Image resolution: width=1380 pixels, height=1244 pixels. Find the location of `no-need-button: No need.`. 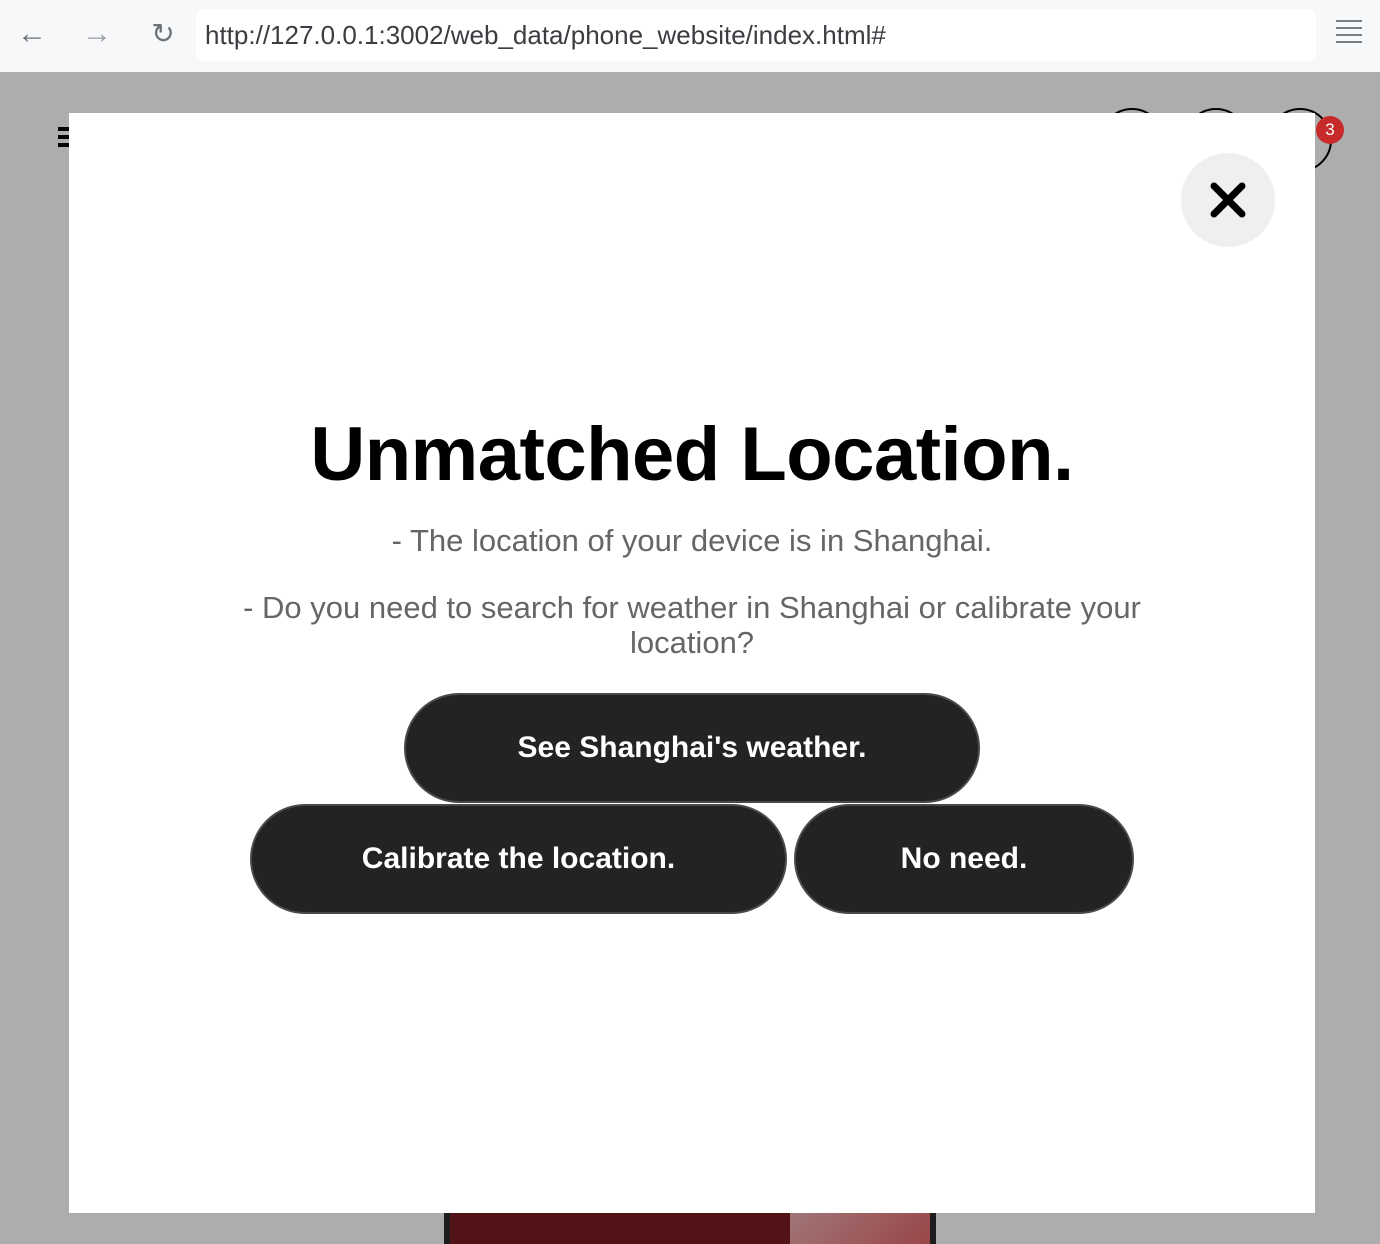

no-need-button: No need. is located at coordinates (964, 859).